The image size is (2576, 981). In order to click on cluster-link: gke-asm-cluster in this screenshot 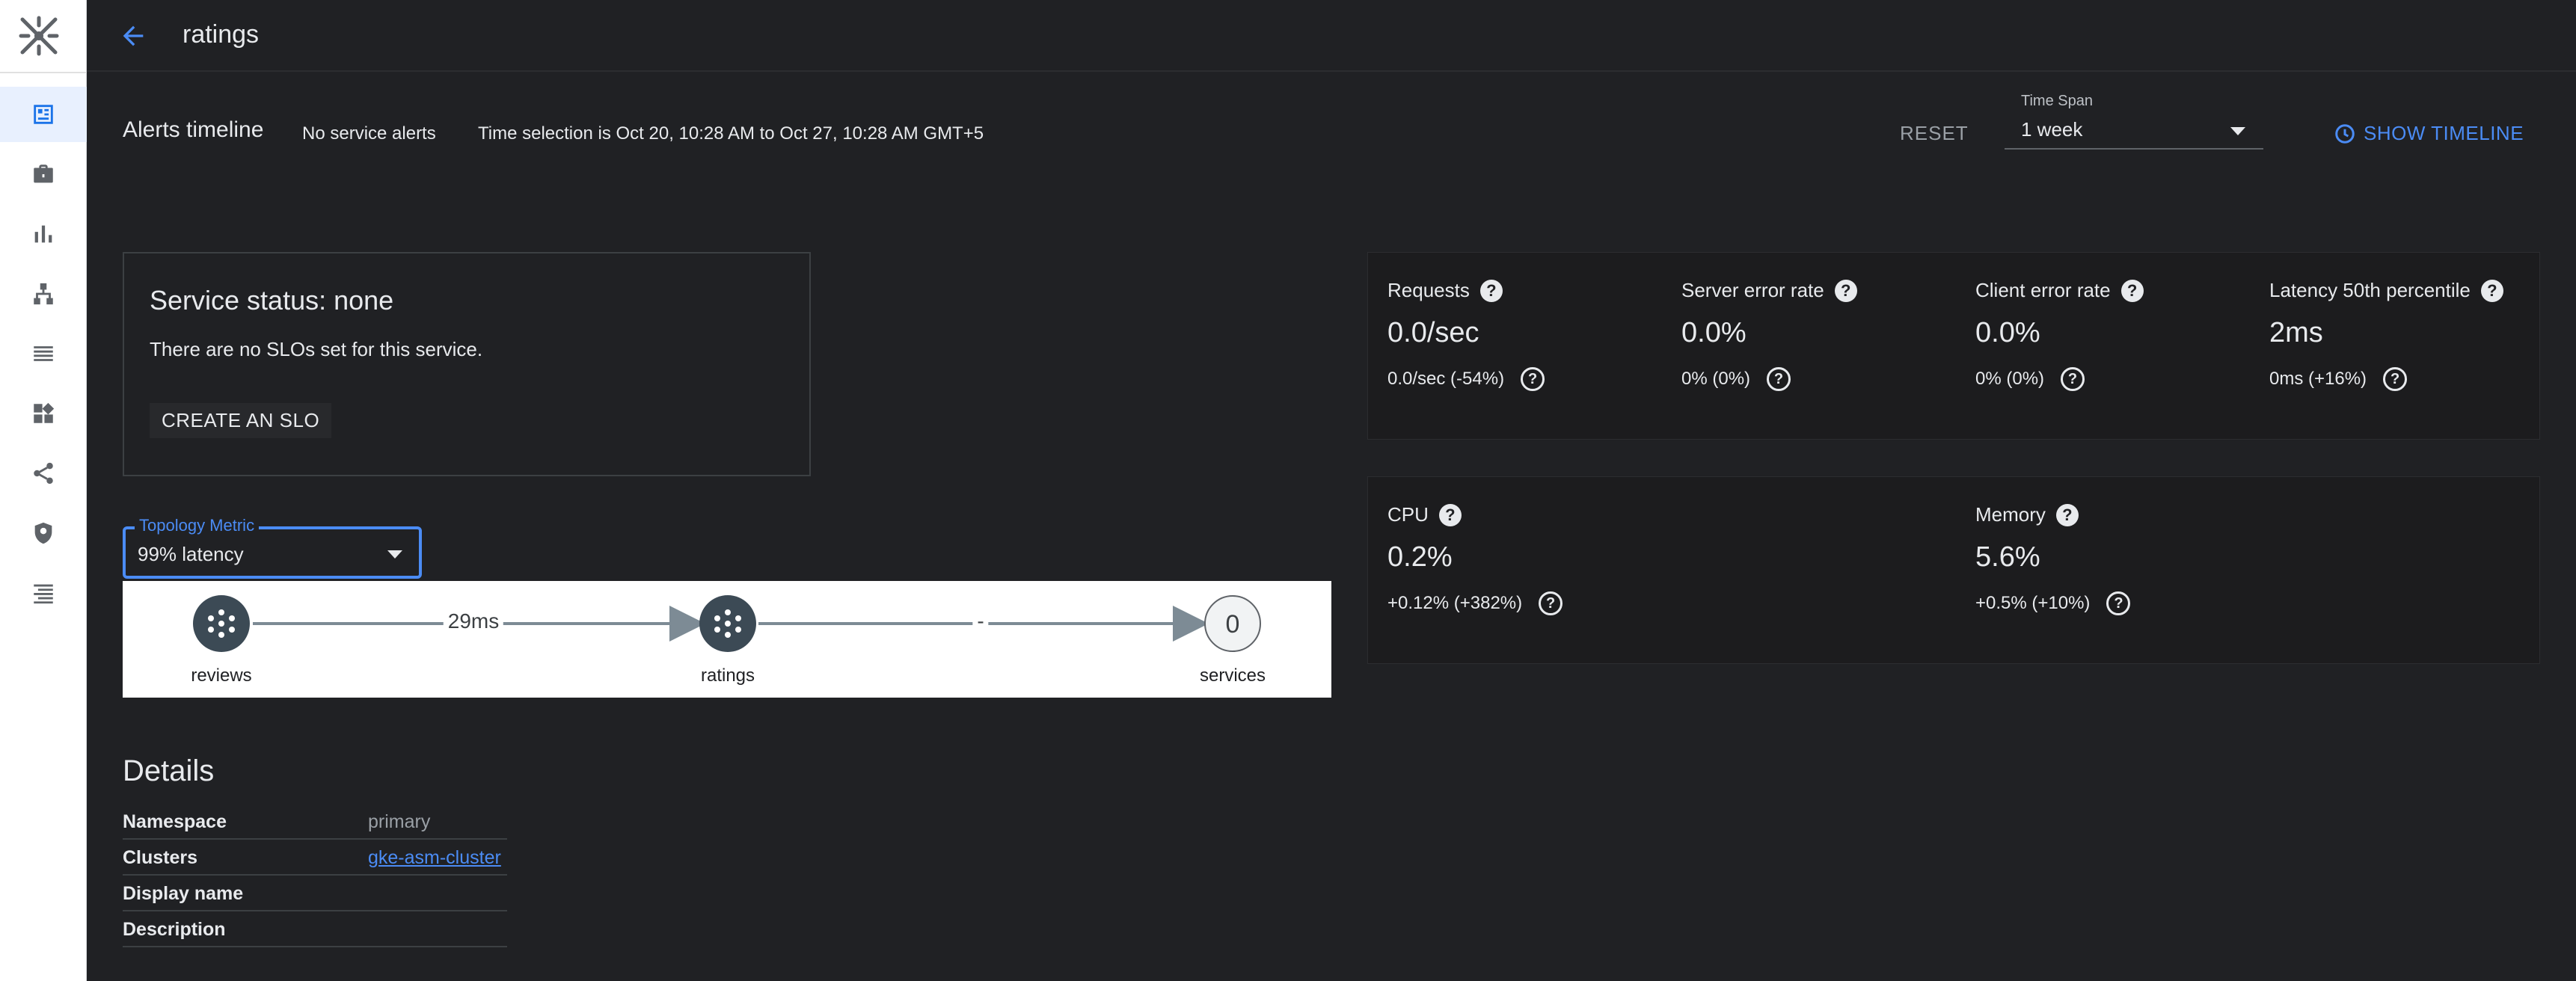, I will do `click(434, 858)`.